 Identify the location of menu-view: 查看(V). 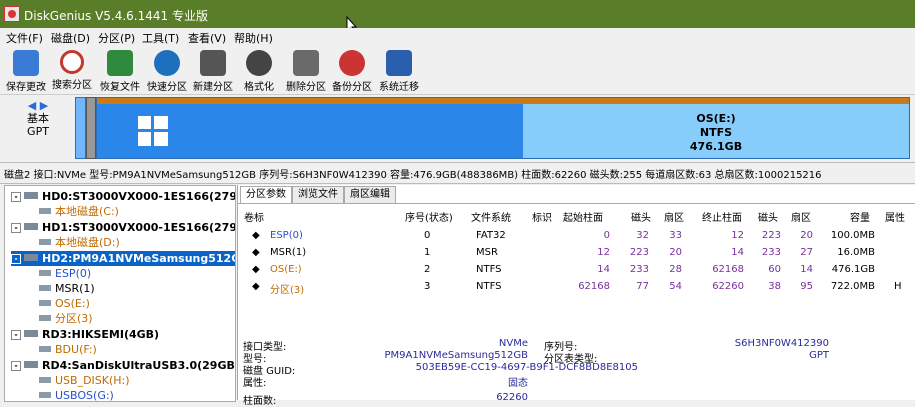
(207, 38).